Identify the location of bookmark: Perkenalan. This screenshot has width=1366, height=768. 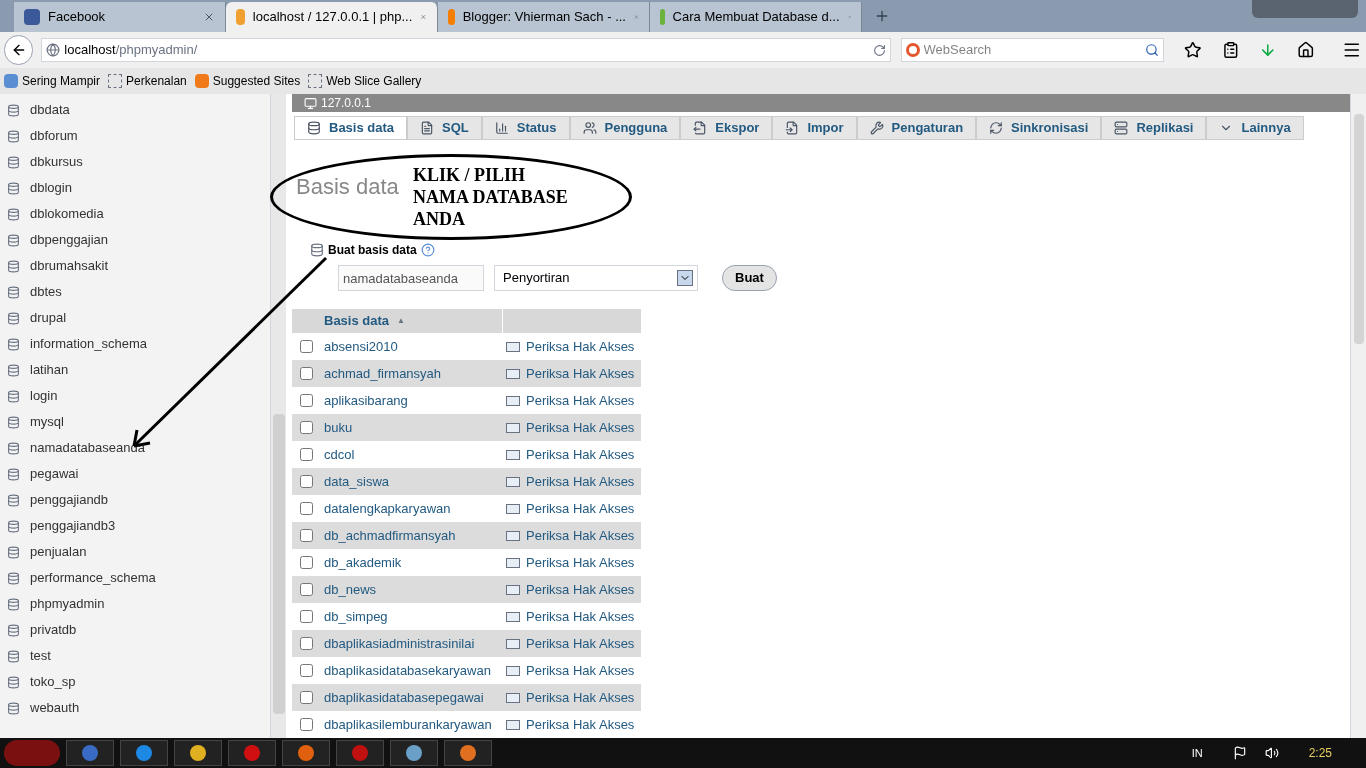
(147, 81).